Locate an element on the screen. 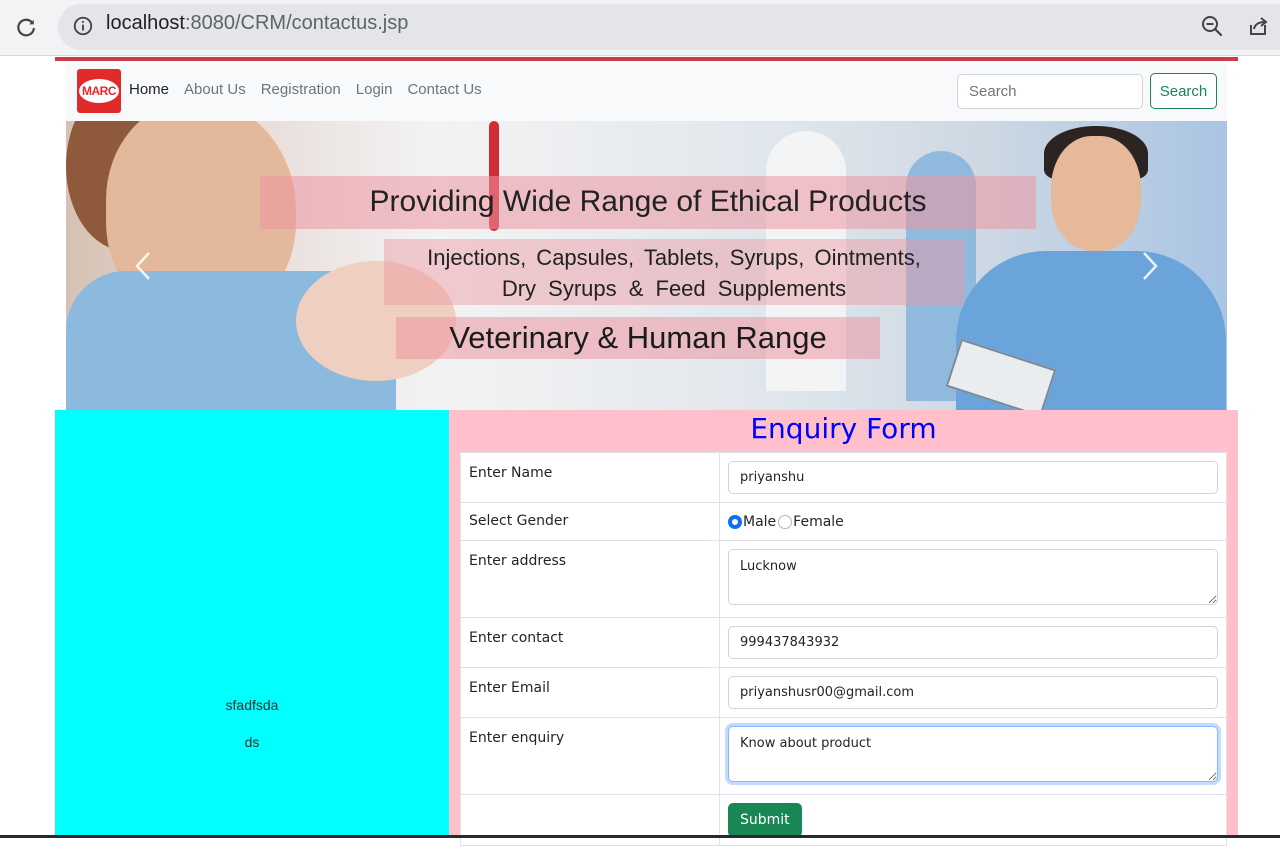  email-input is located at coordinates (973, 692).